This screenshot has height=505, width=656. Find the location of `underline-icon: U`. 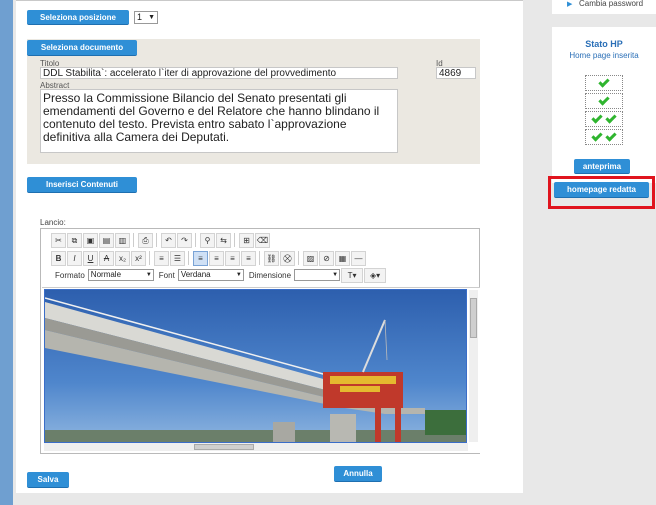

underline-icon: U is located at coordinates (90, 258).